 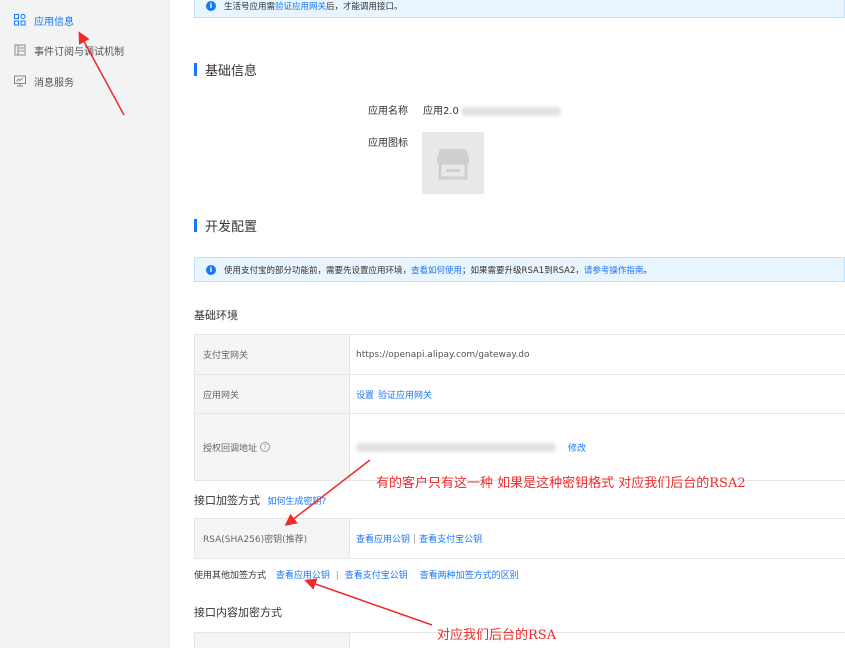 What do you see at coordinates (456, 447) in the screenshot?
I see `blurred-callback-url` at bounding box center [456, 447].